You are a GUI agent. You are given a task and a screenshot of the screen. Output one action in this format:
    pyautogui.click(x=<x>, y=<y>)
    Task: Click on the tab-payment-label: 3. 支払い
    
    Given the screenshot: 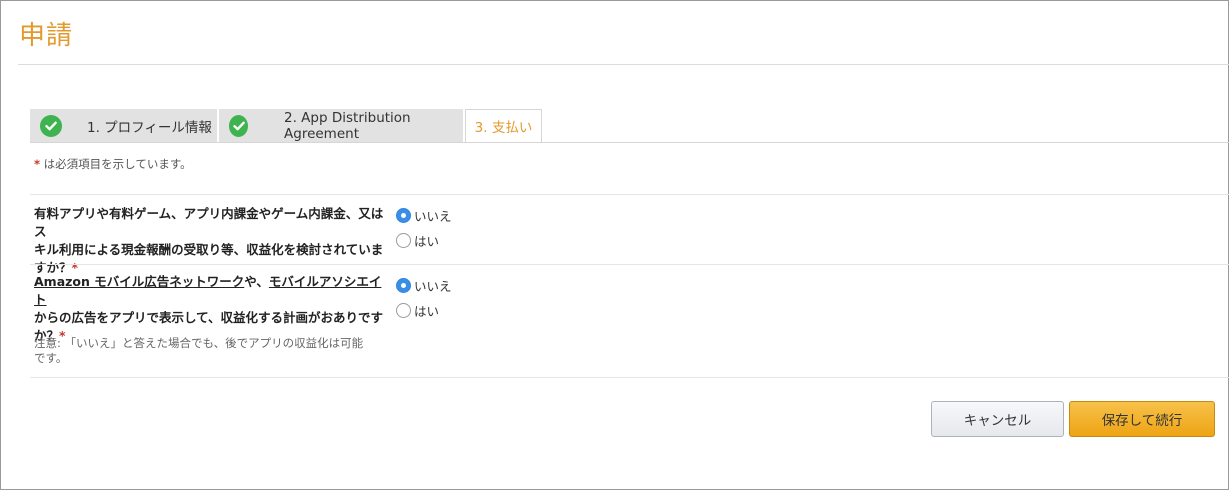 What is the action you would take?
    pyautogui.click(x=503, y=128)
    